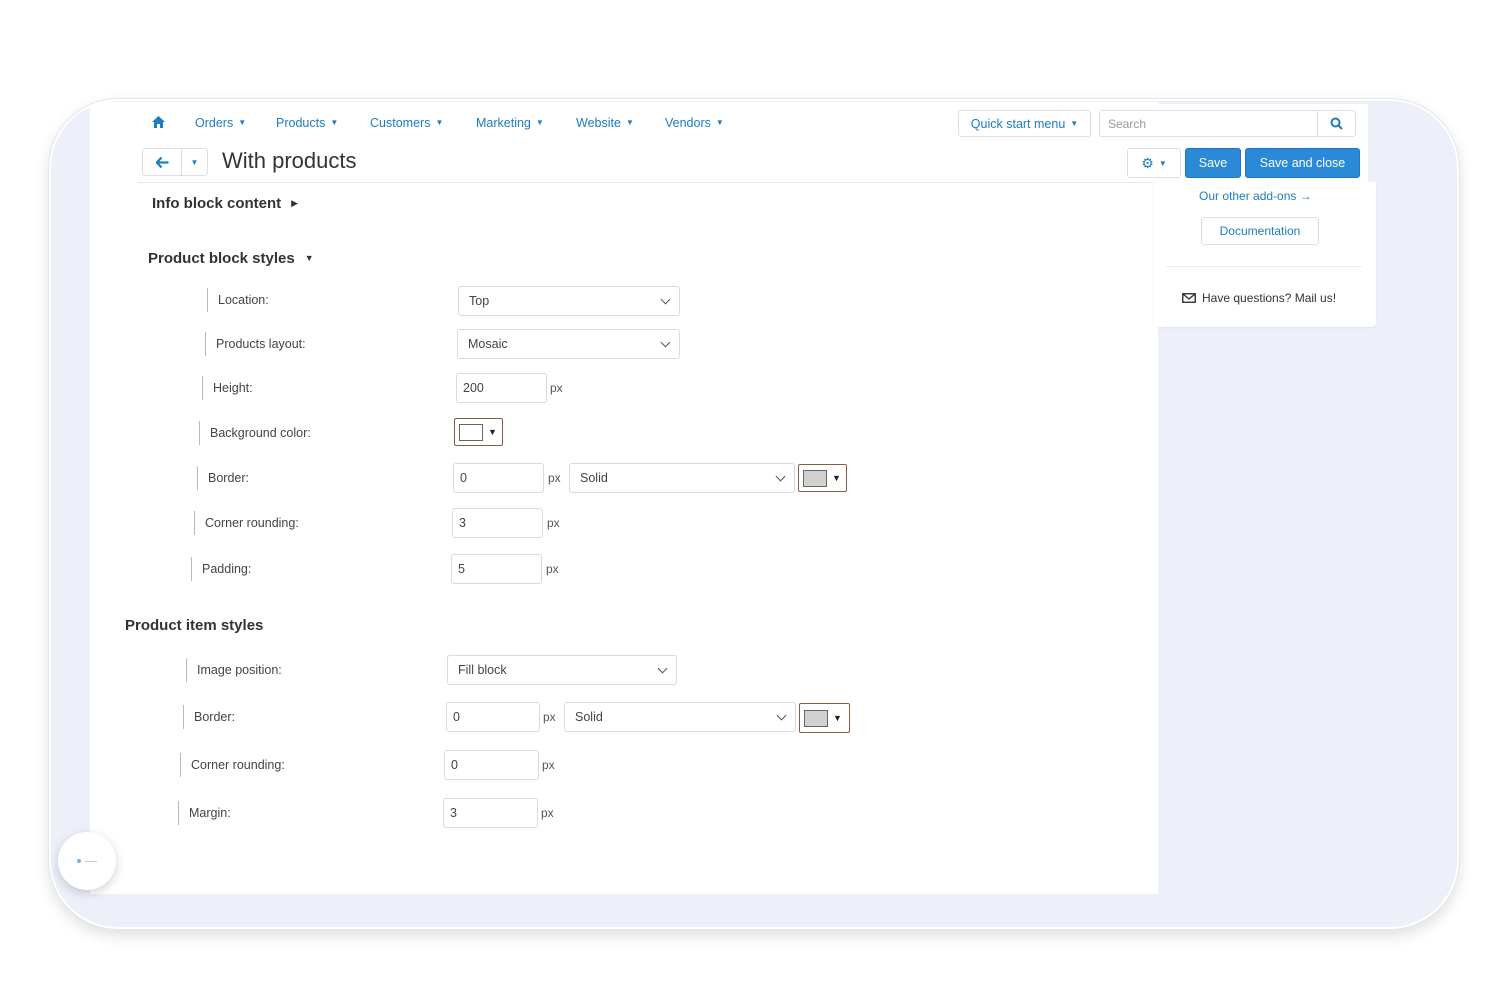 This screenshot has width=1500, height=1000. Describe the element at coordinates (510, 123) in the screenshot. I see `nav-marketing: Marketing ▼` at that location.